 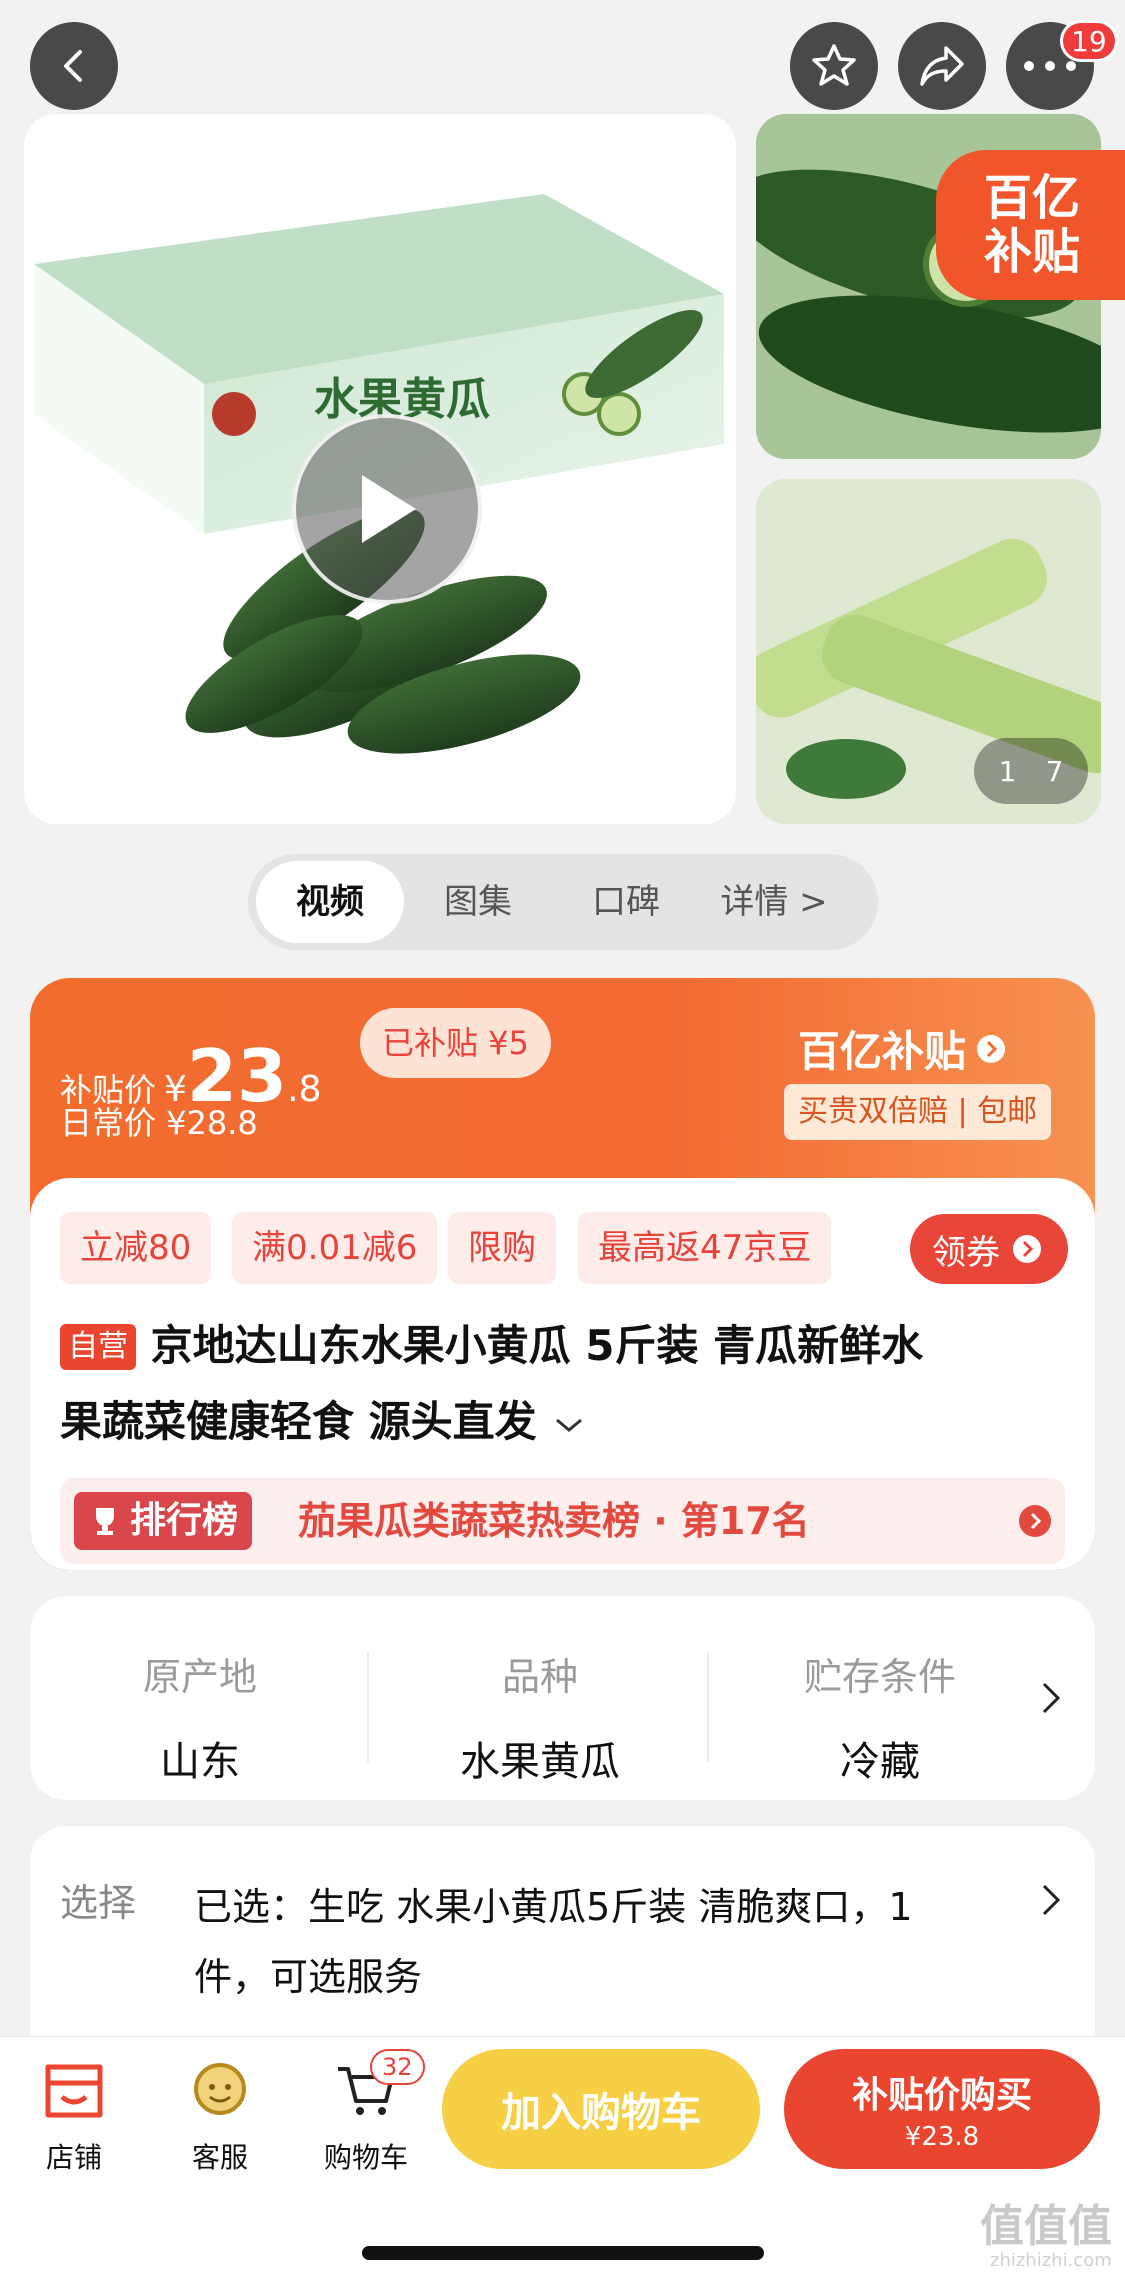 I want to click on service-label: 客服, so click(x=219, y=2157).